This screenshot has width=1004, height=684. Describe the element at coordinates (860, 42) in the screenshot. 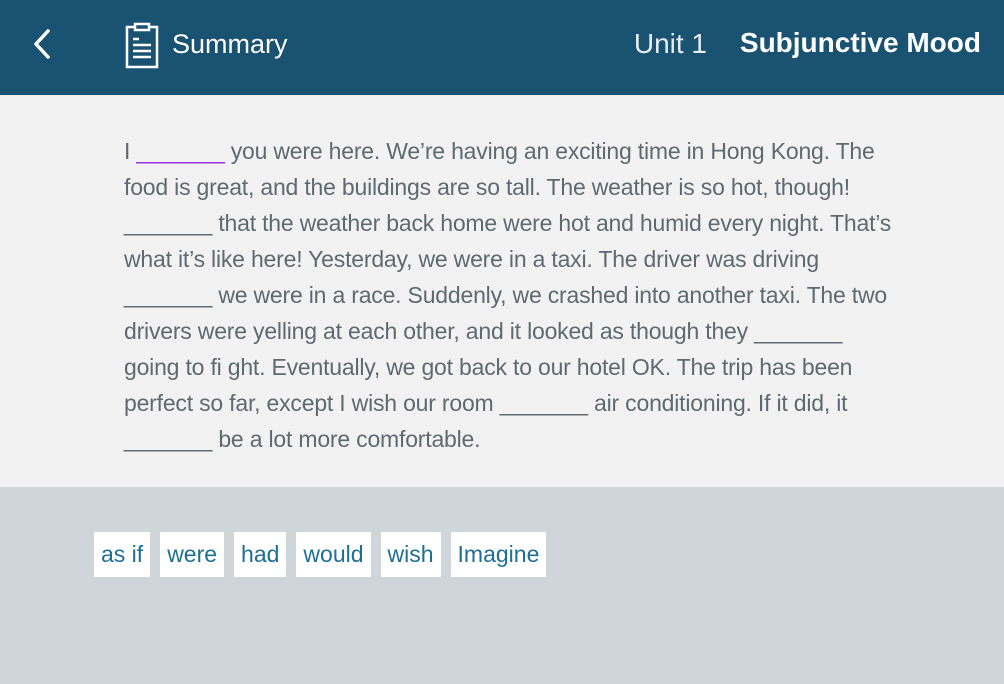

I see `page-title: Subjunctive Mood` at that location.